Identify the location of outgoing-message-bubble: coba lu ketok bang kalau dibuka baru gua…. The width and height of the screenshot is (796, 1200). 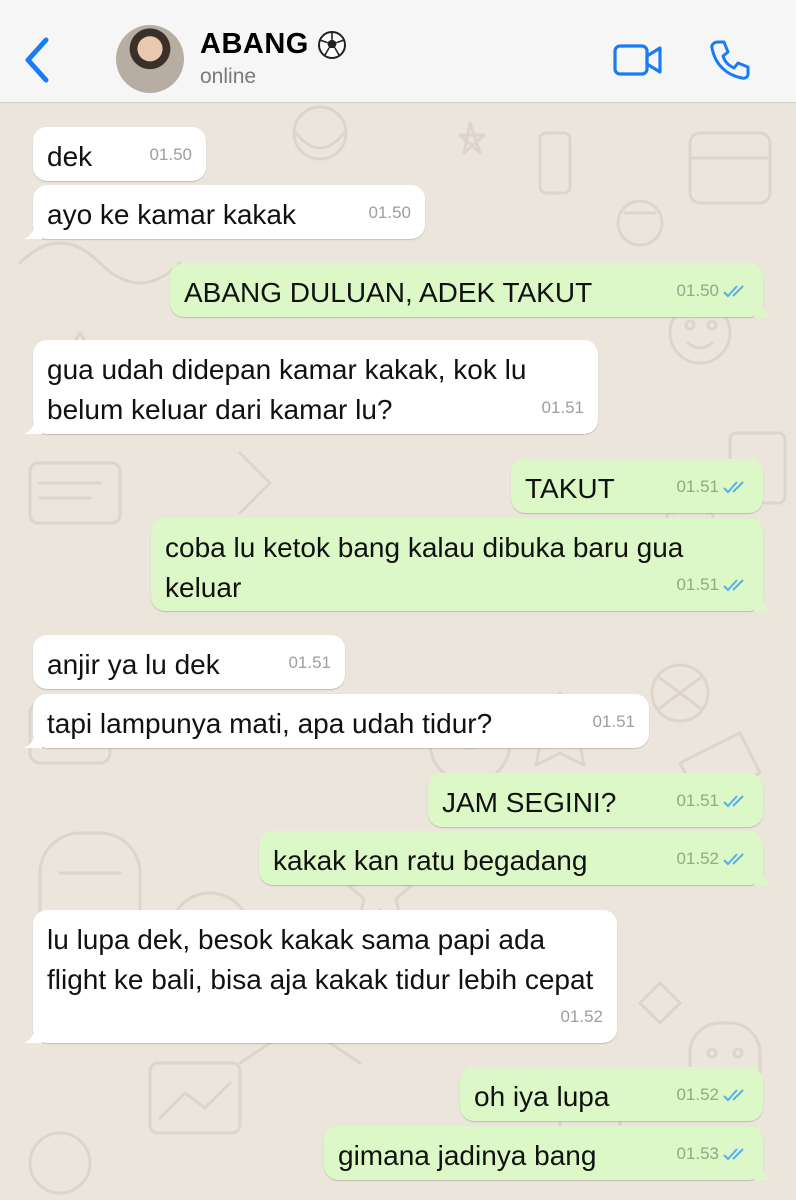
(461, 564).